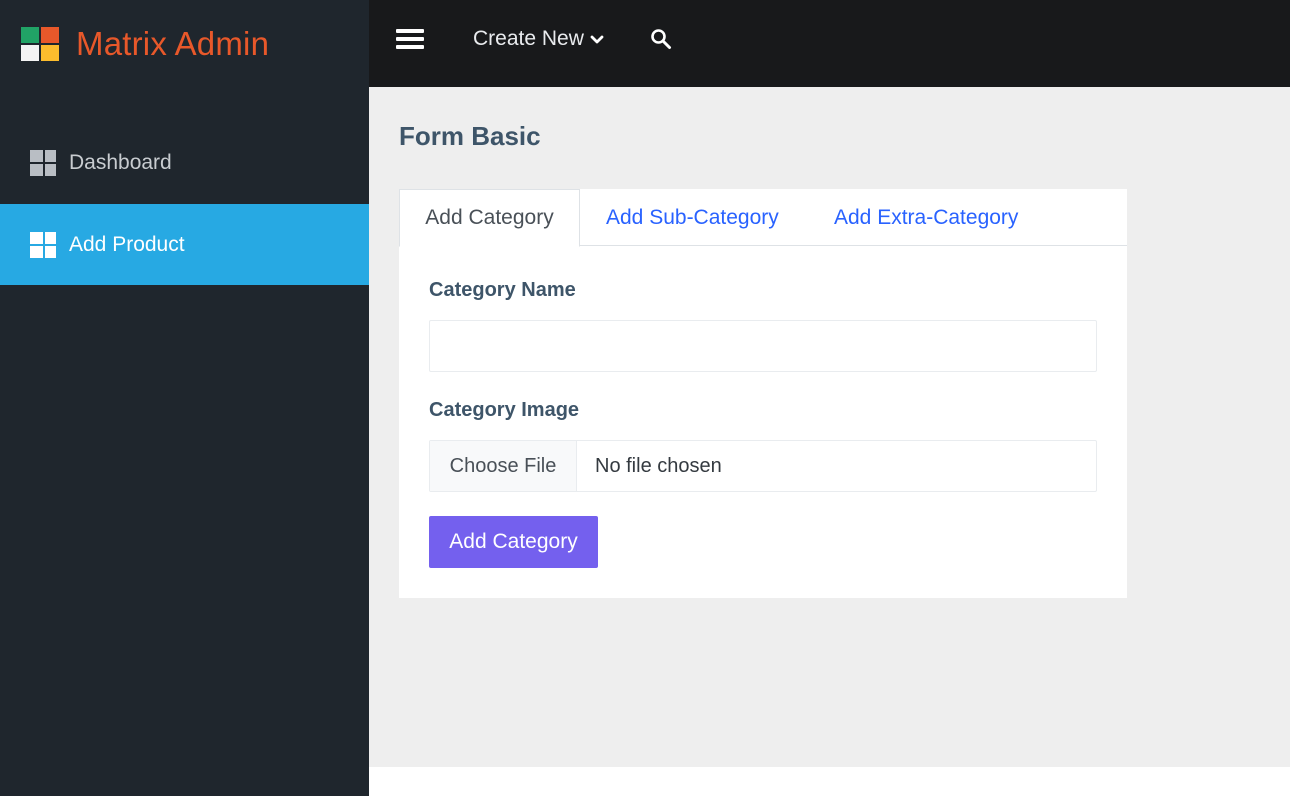  I want to click on create-new-dropdown: Create New, so click(538, 39).